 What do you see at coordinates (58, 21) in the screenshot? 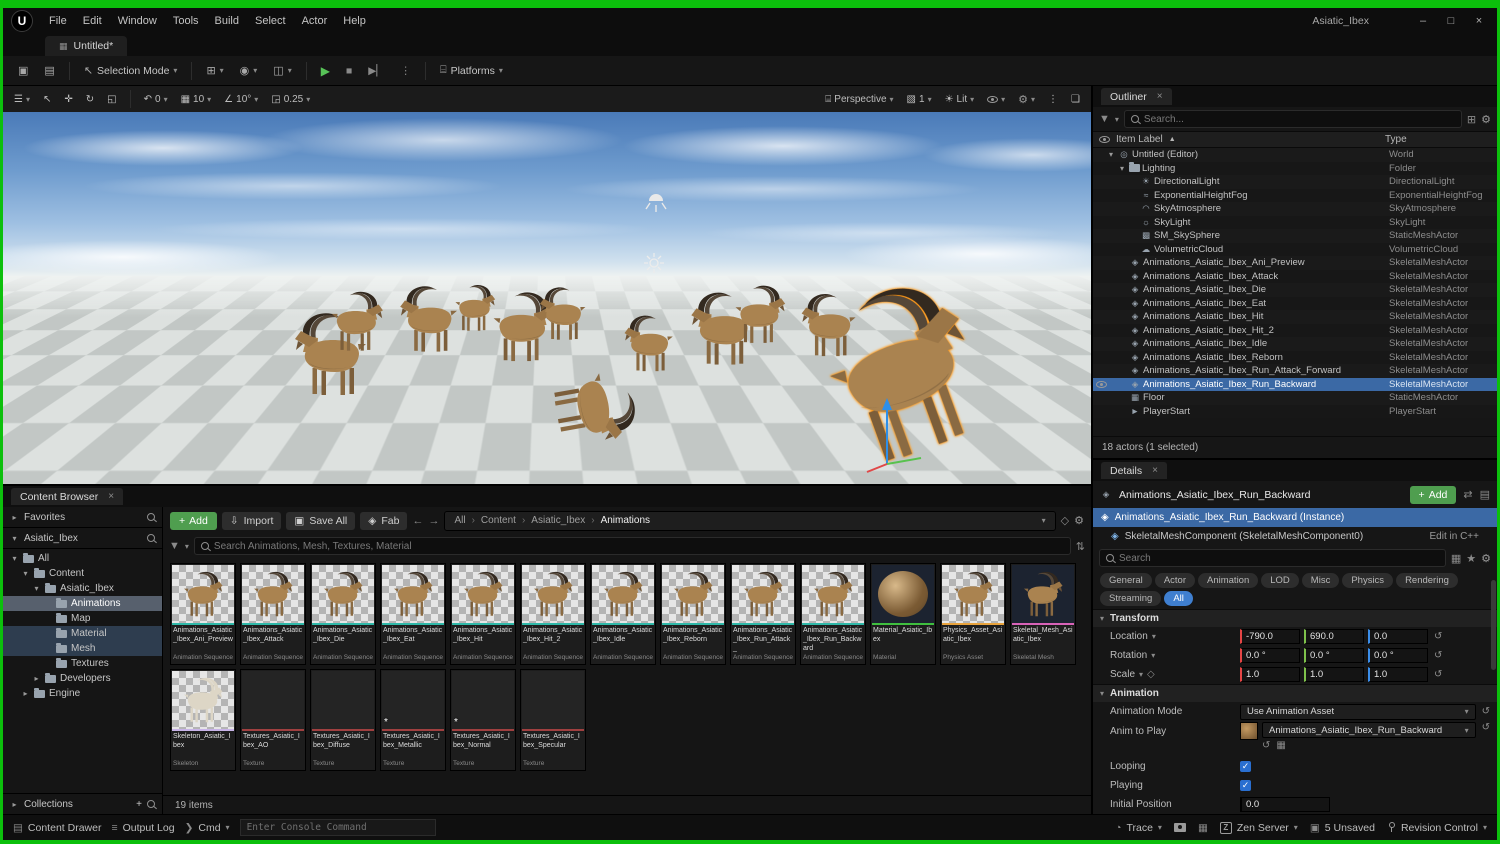
I see `menu-item-file: File` at bounding box center [58, 21].